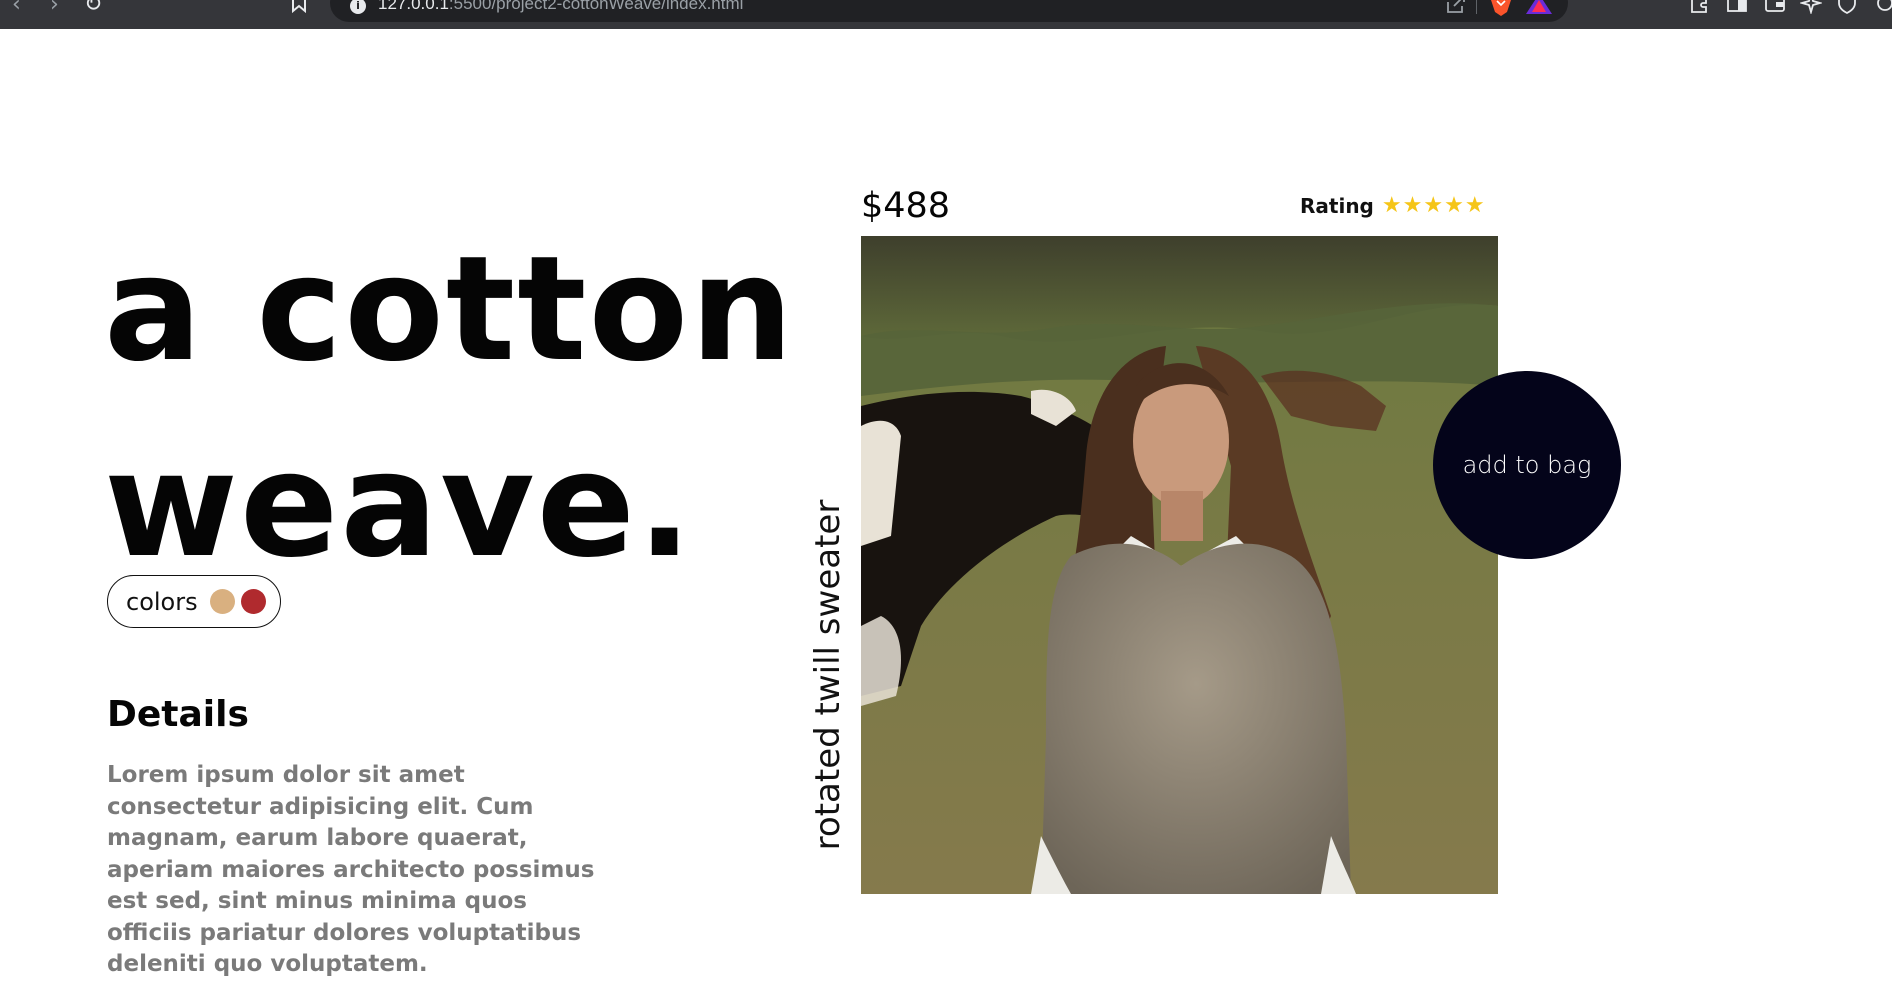 This screenshot has width=1892, height=981. Describe the element at coordinates (906, 206) in the screenshot. I see `product-price: $488` at that location.